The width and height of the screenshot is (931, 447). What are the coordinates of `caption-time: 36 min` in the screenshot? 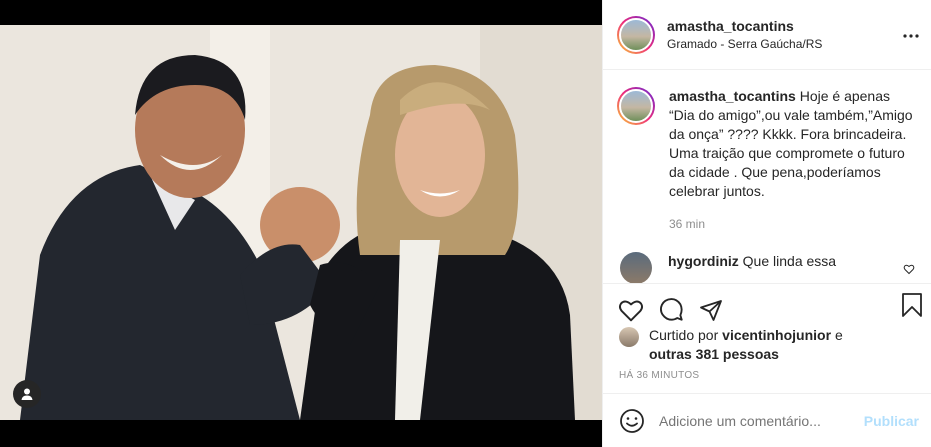 It's located at (793, 224).